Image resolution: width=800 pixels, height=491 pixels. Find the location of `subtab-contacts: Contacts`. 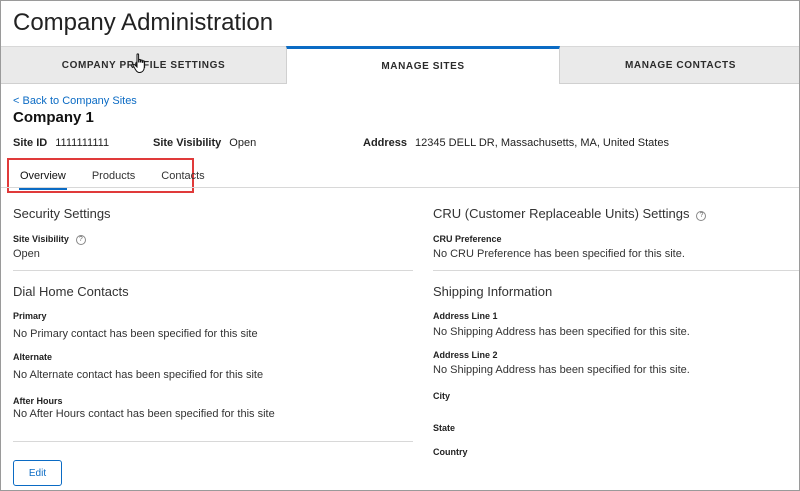

subtab-contacts: Contacts is located at coordinates (182, 176).